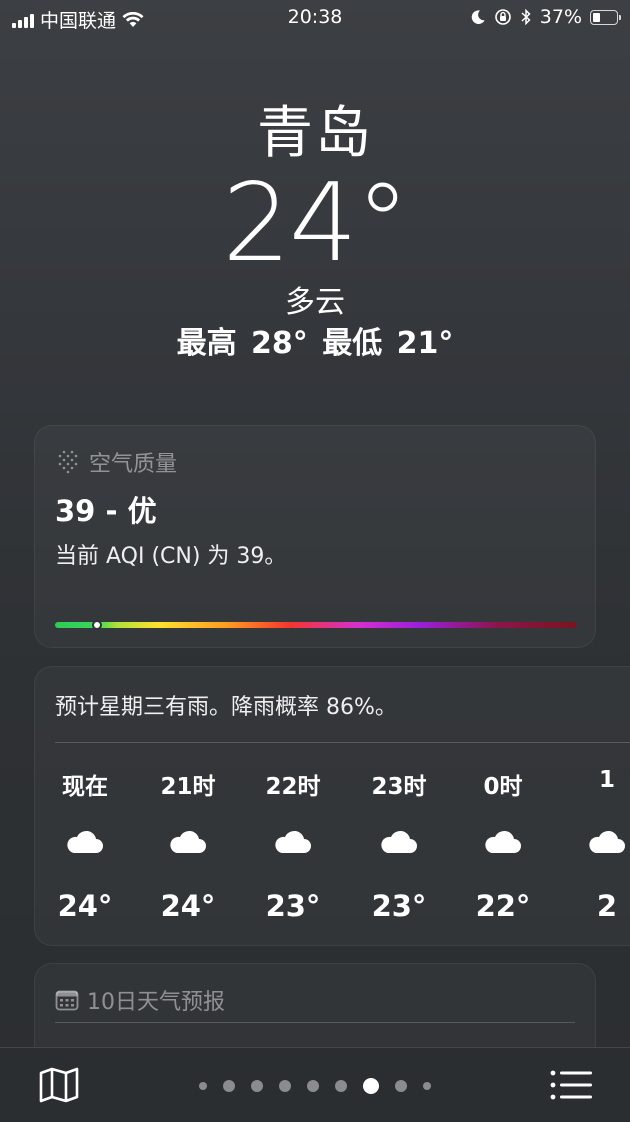 This screenshot has height=1122, width=630. I want to click on current-temperature: 24°, so click(315, 223).